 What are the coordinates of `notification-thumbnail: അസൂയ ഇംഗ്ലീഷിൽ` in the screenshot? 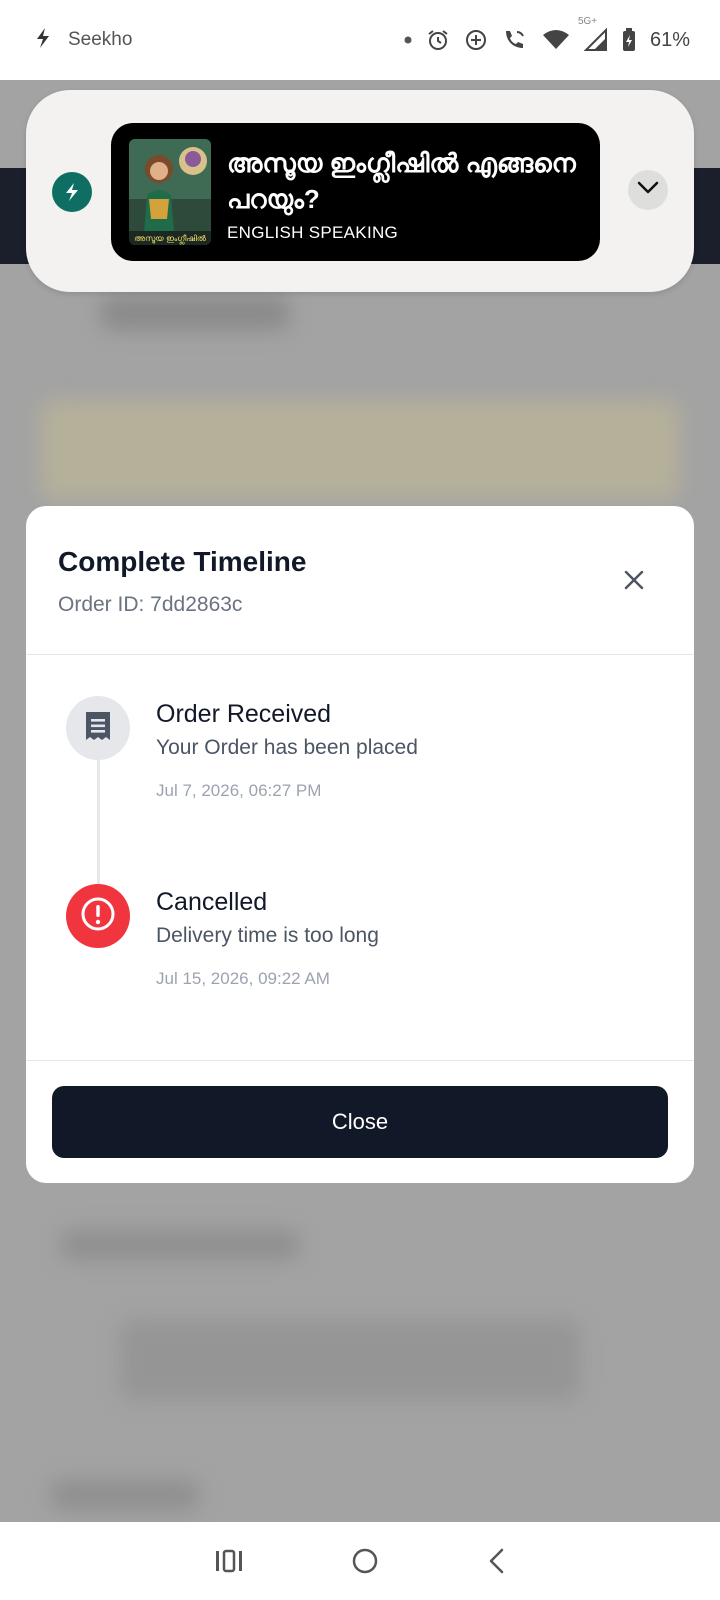 It's located at (170, 192).